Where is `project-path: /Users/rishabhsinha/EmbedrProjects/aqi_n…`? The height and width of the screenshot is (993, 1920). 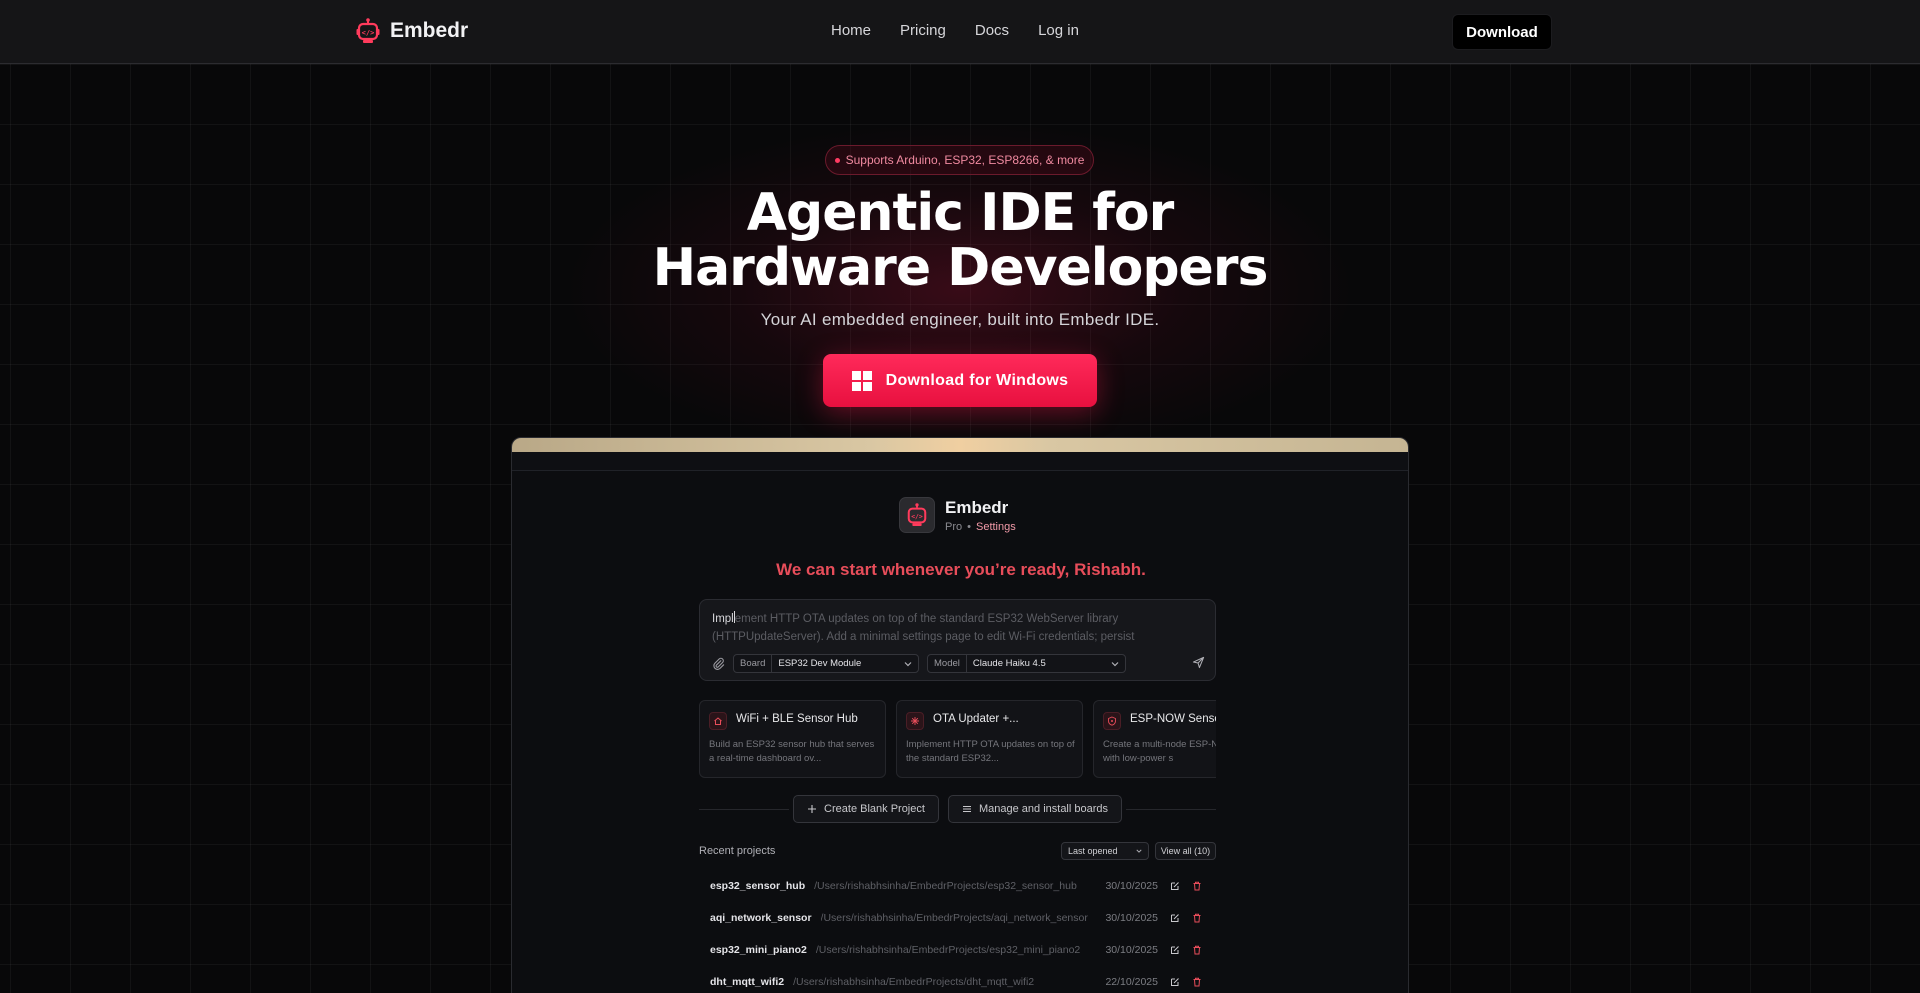
project-path: /Users/rishabhsinha/EmbedrProjects/aqi_n… is located at coordinates (954, 918).